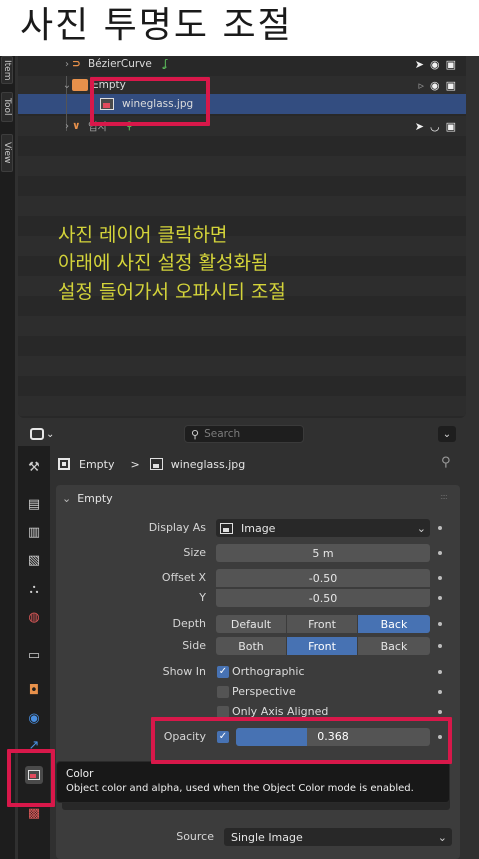 Image resolution: width=479 pixels, height=859 pixels. Describe the element at coordinates (34, 467) in the screenshot. I see `tool-settings-icon: ⚒` at that location.